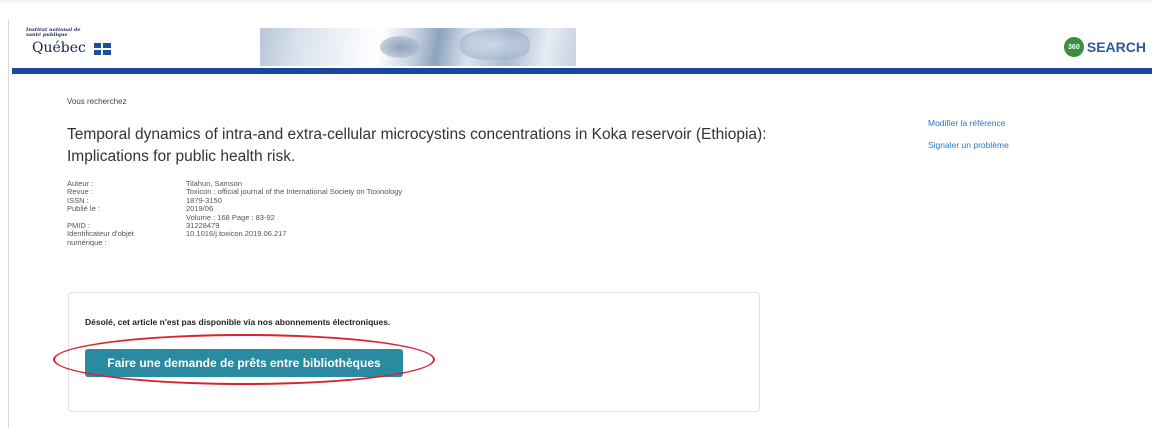 Image resolution: width=1152 pixels, height=428 pixels. I want to click on top-shadow, so click(576, 2).